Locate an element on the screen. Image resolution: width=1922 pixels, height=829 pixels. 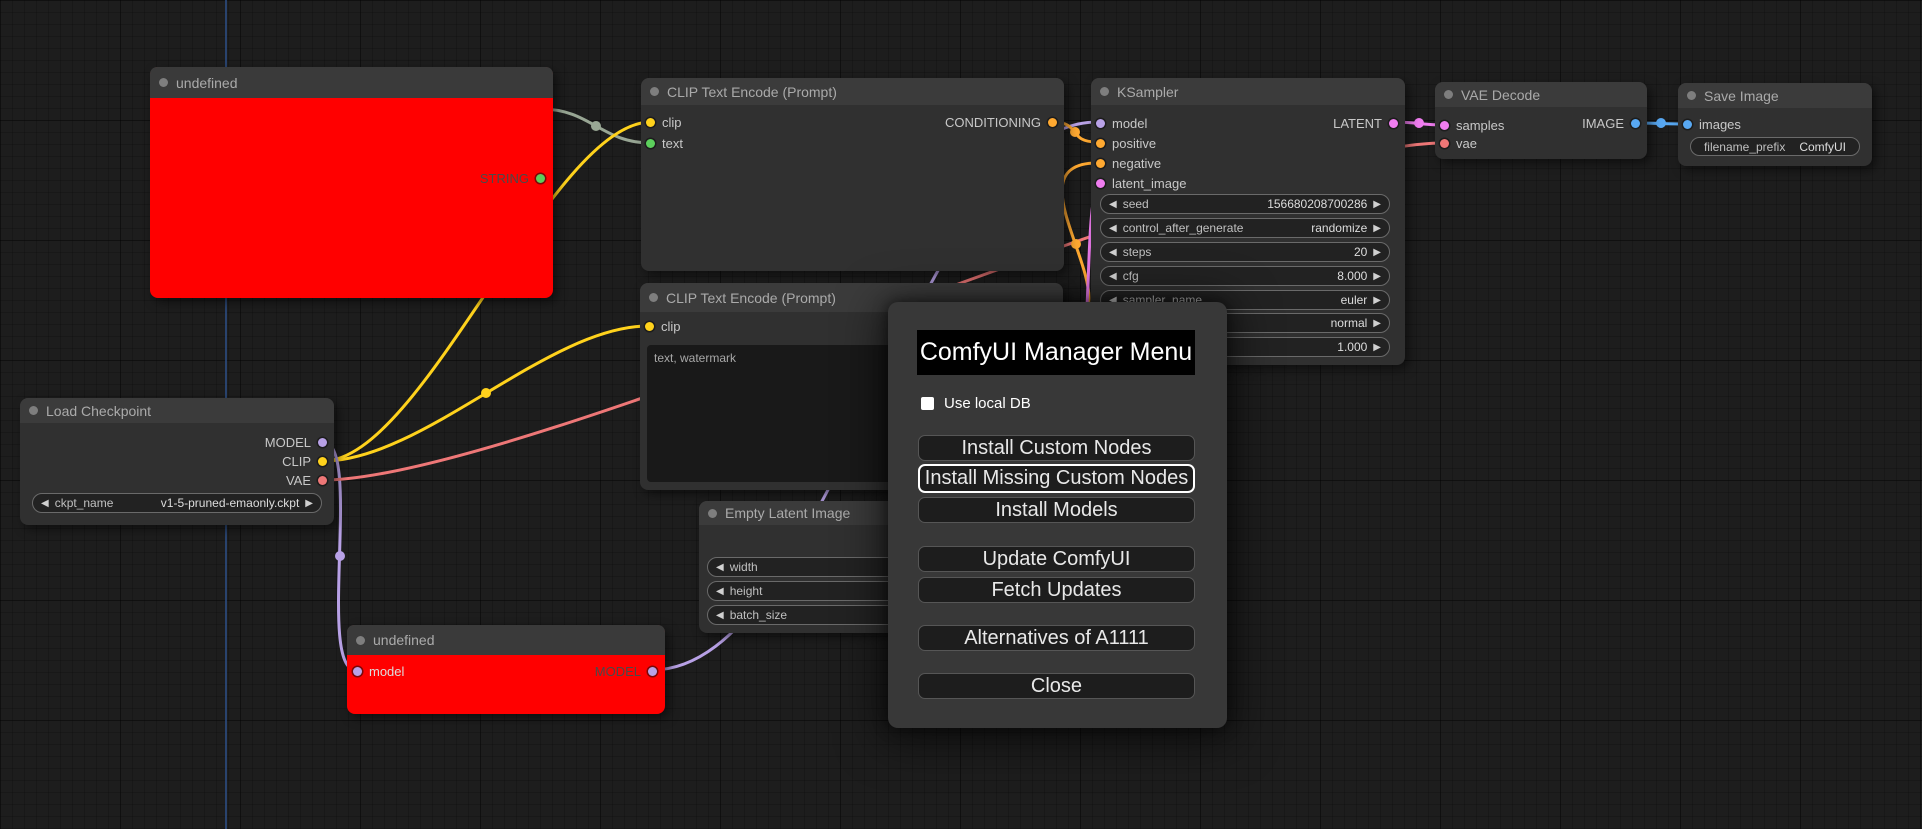
input-slot-latent-image: latent_image is located at coordinates (1141, 183).